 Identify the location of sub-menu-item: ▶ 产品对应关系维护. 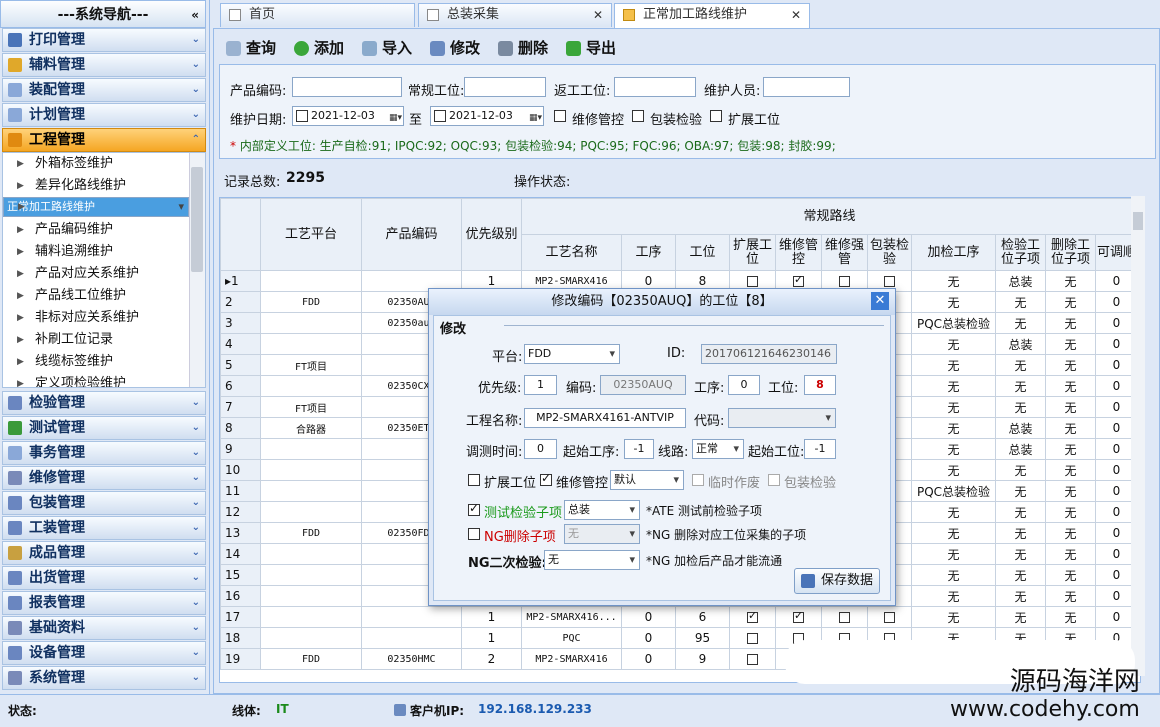
(96, 274).